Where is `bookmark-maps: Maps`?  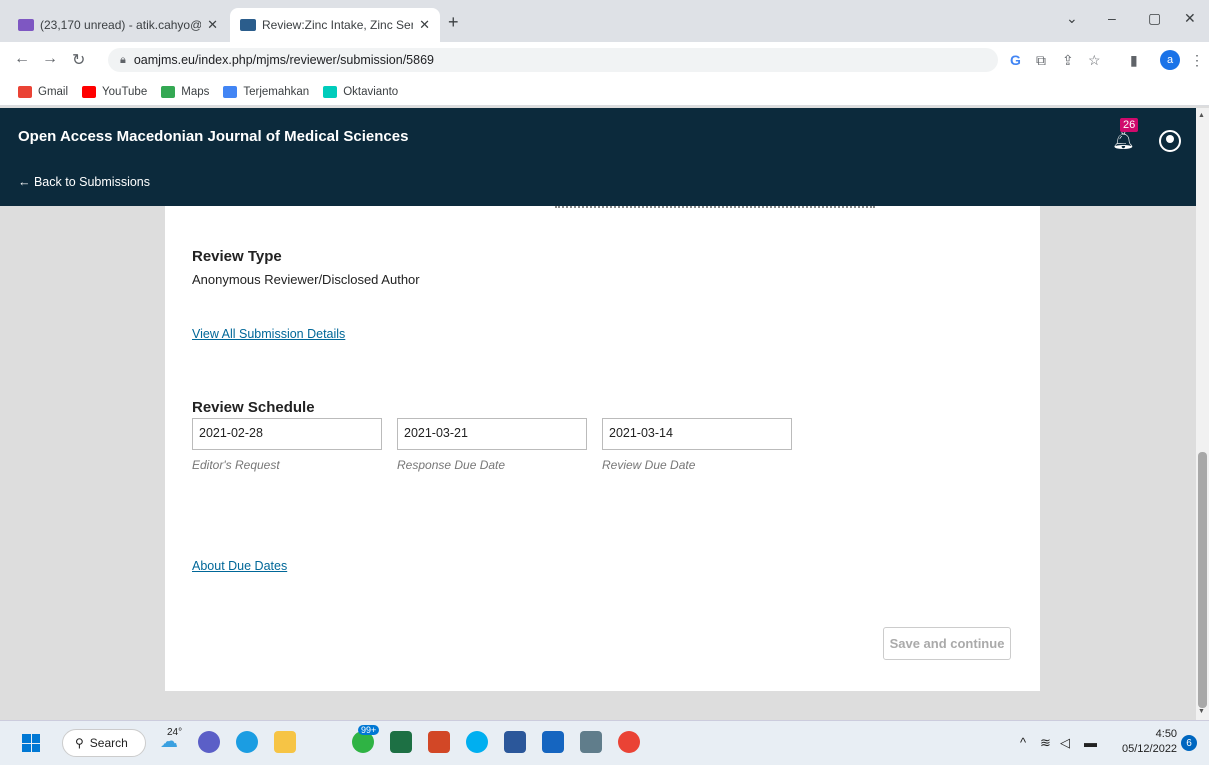
bookmark-maps: Maps is located at coordinates (185, 91).